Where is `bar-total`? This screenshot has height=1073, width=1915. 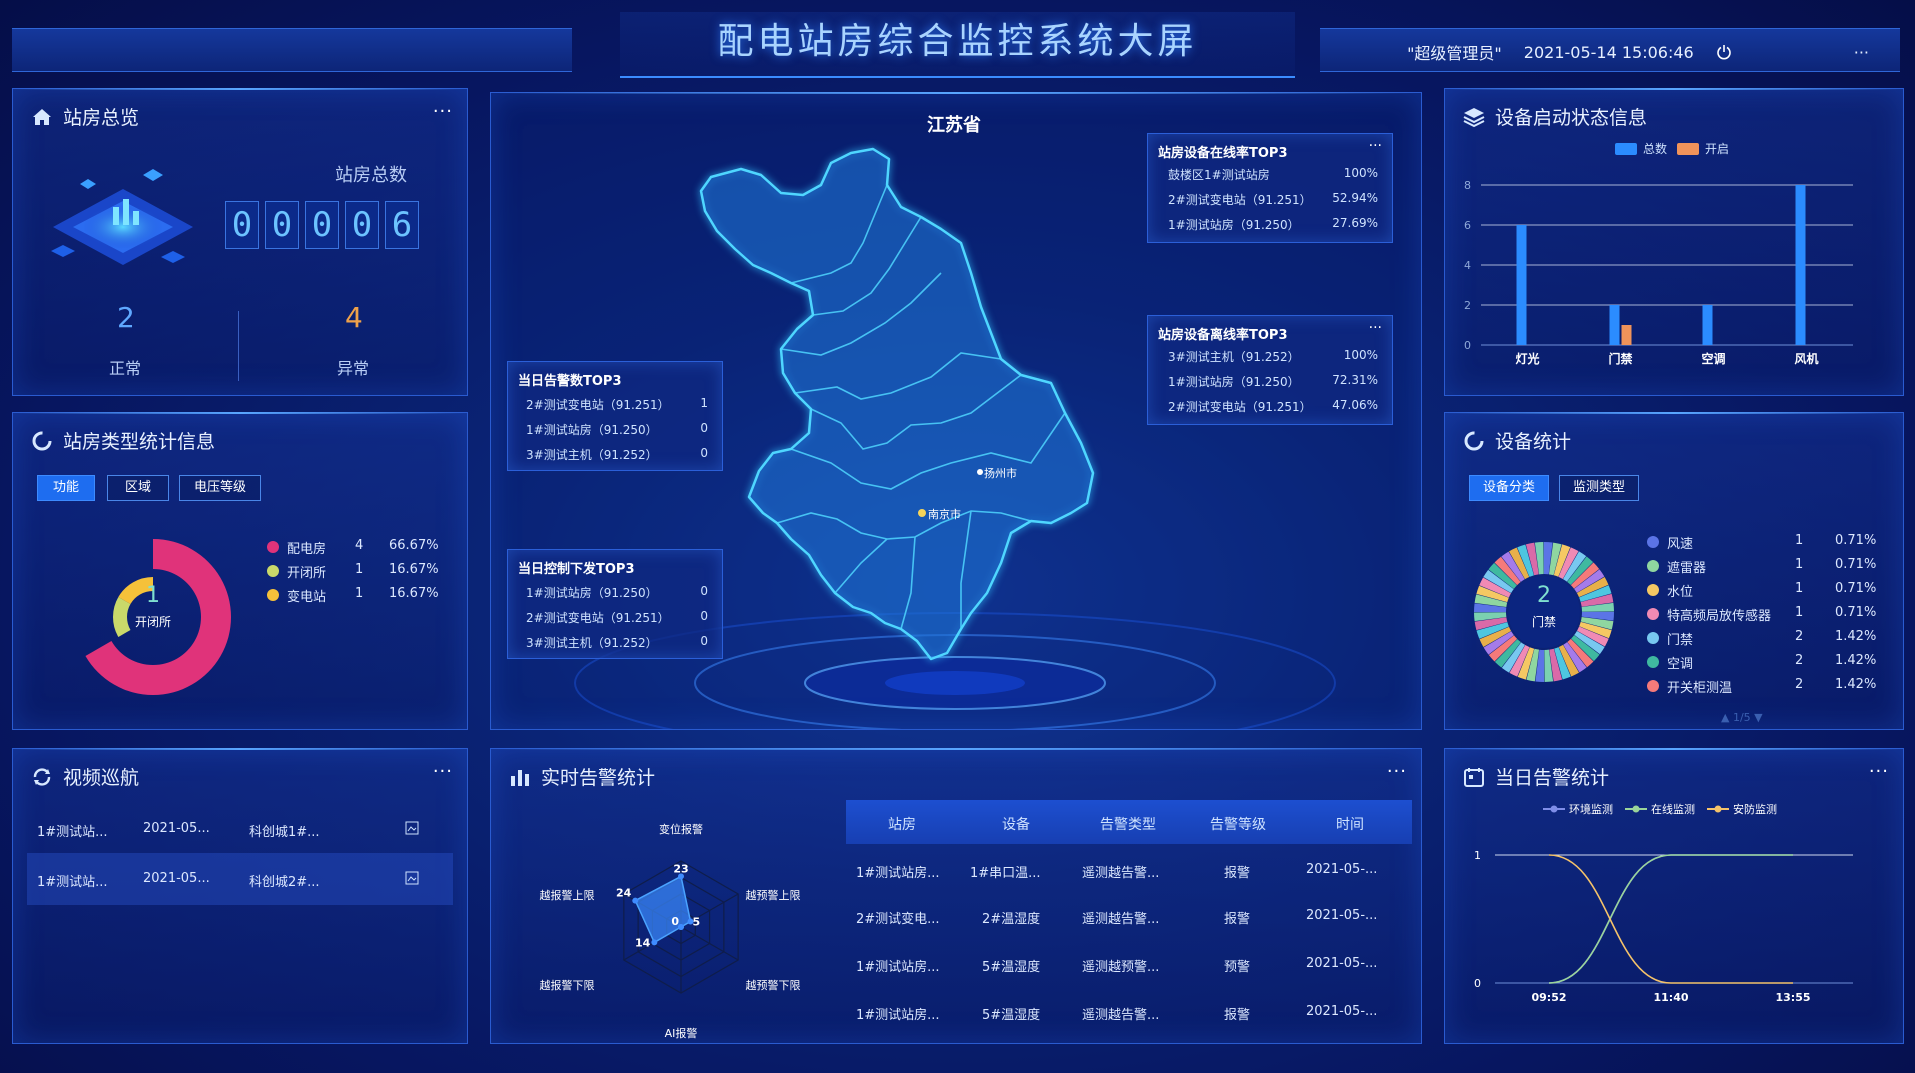 bar-total is located at coordinates (1800, 265).